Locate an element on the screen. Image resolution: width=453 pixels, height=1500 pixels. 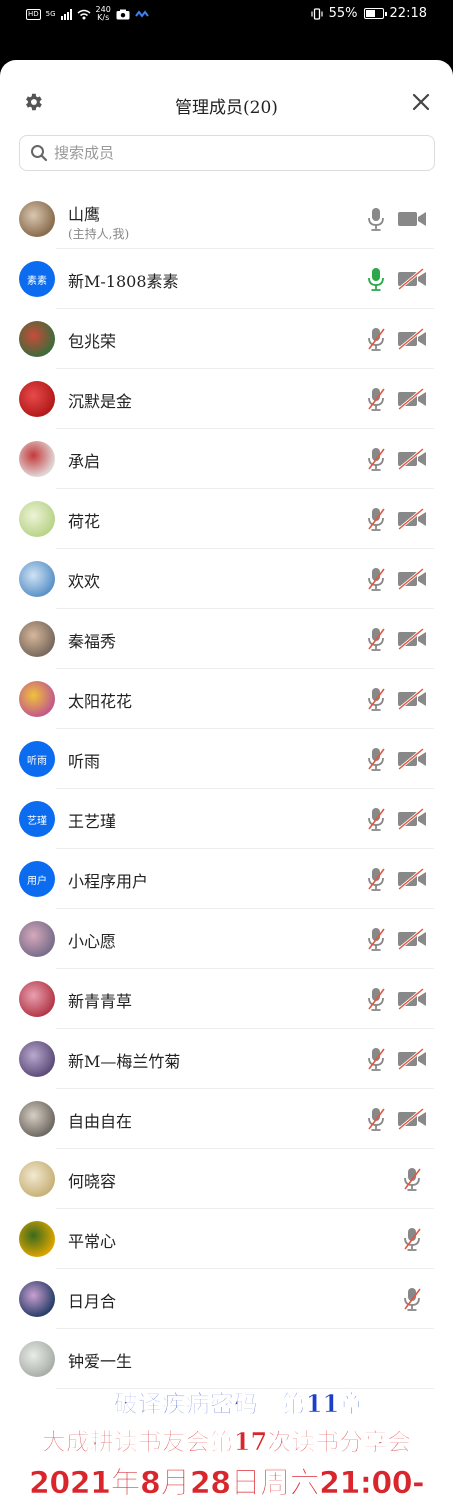
member-row: 自由自在 is located at coordinates (226, 1119).